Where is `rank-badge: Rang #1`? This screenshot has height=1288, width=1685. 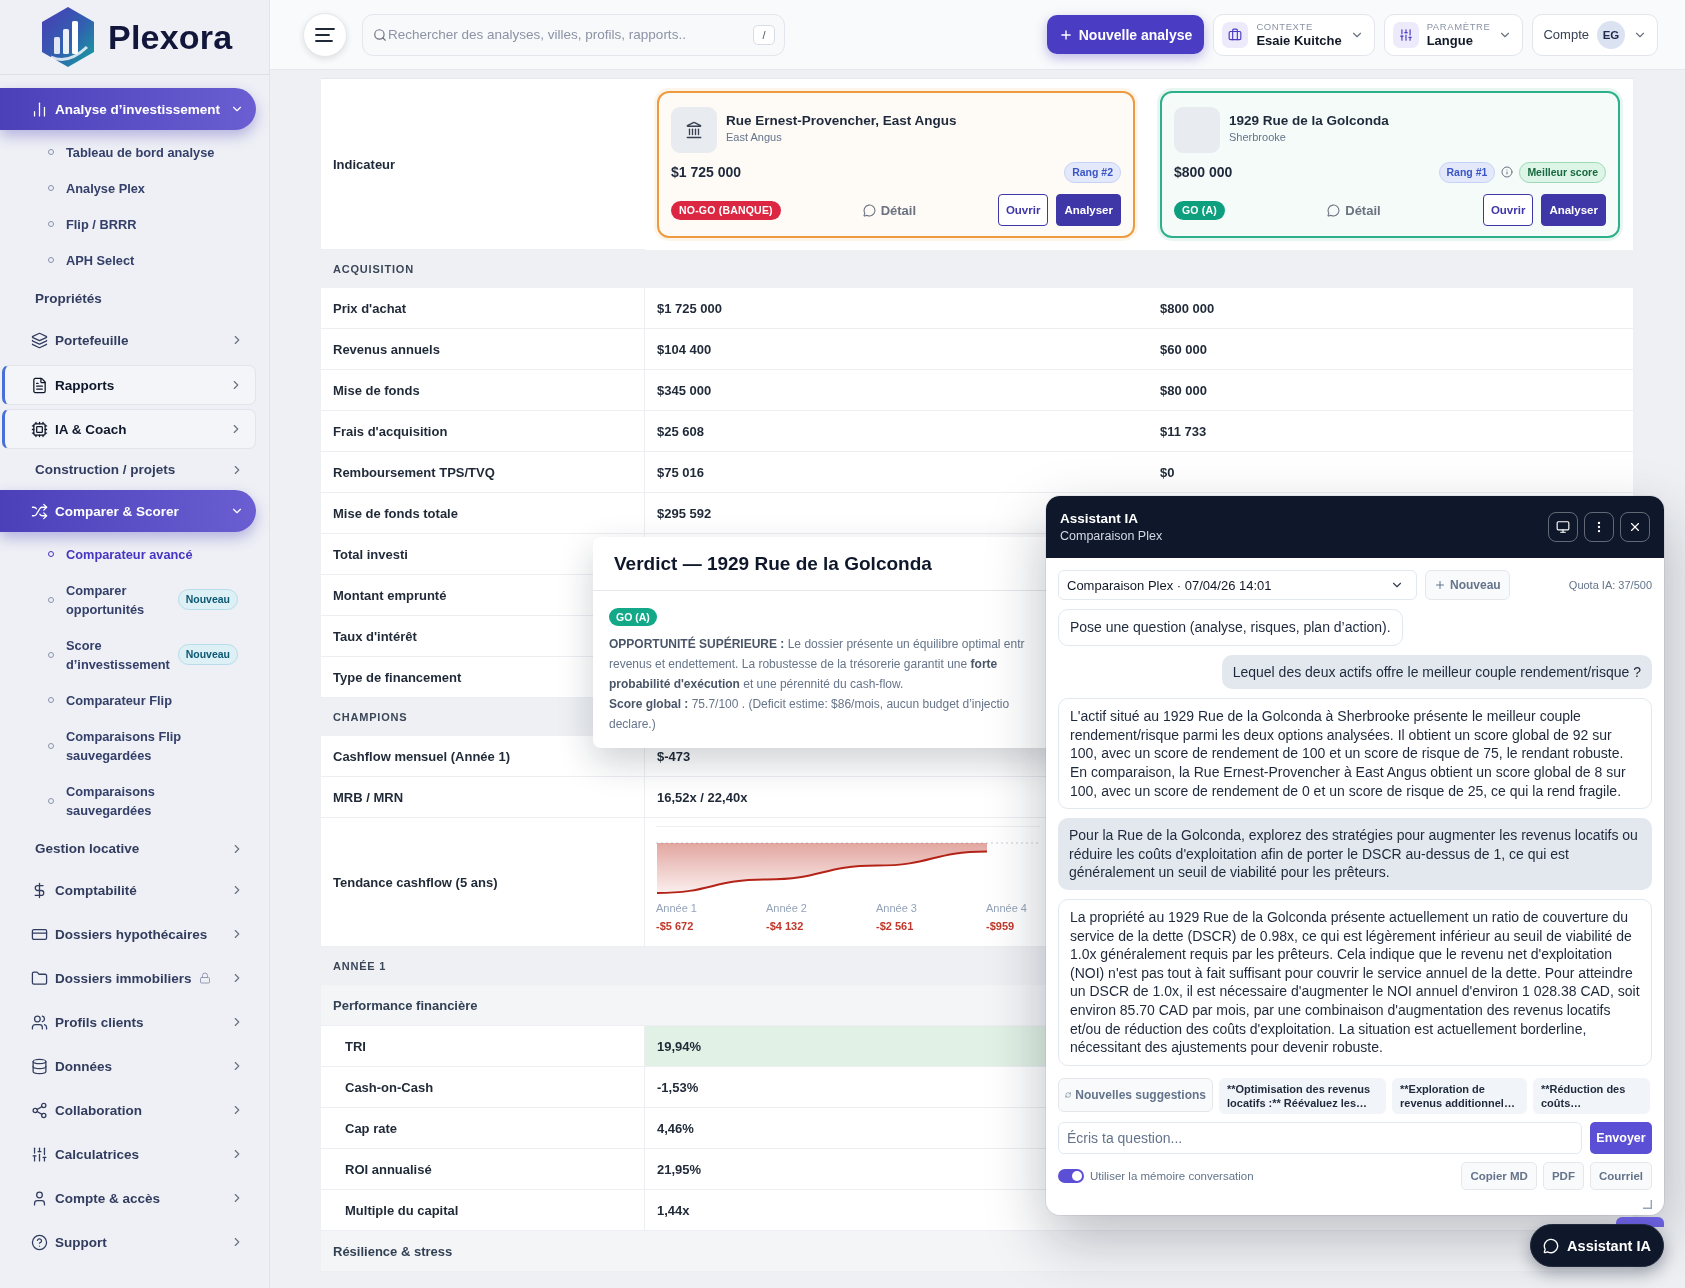 rank-badge: Rang #1 is located at coordinates (1467, 172).